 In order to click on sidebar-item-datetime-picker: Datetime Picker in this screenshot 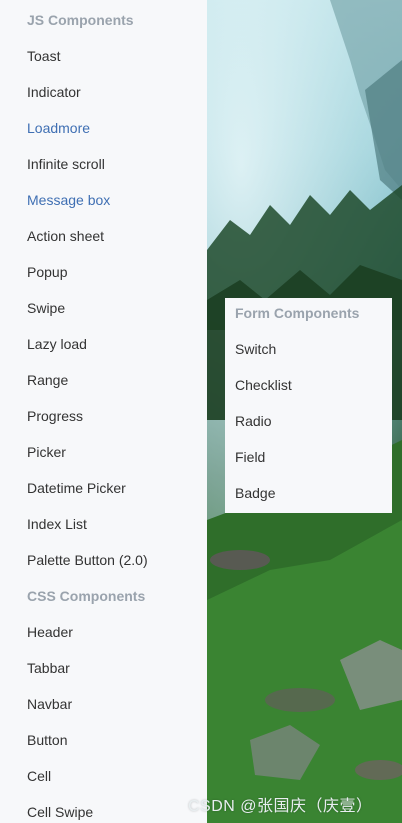, I will do `click(76, 488)`.